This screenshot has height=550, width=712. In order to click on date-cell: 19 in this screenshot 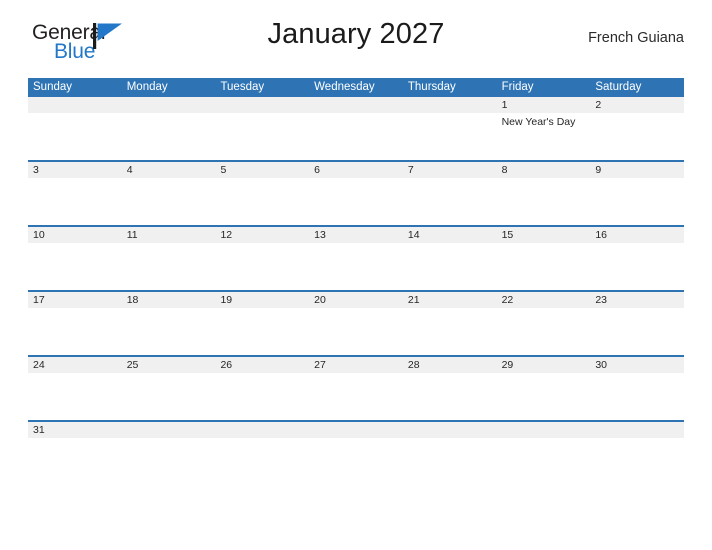, I will do `click(262, 300)`.